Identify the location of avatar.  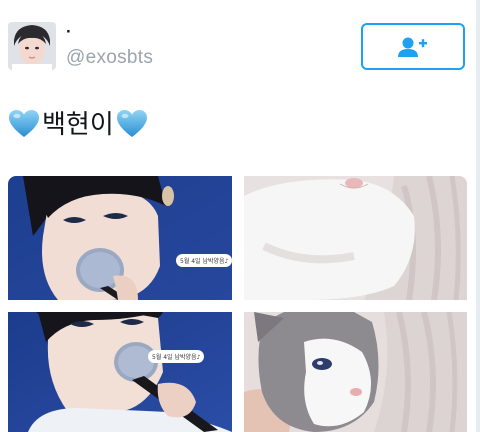
(32, 46).